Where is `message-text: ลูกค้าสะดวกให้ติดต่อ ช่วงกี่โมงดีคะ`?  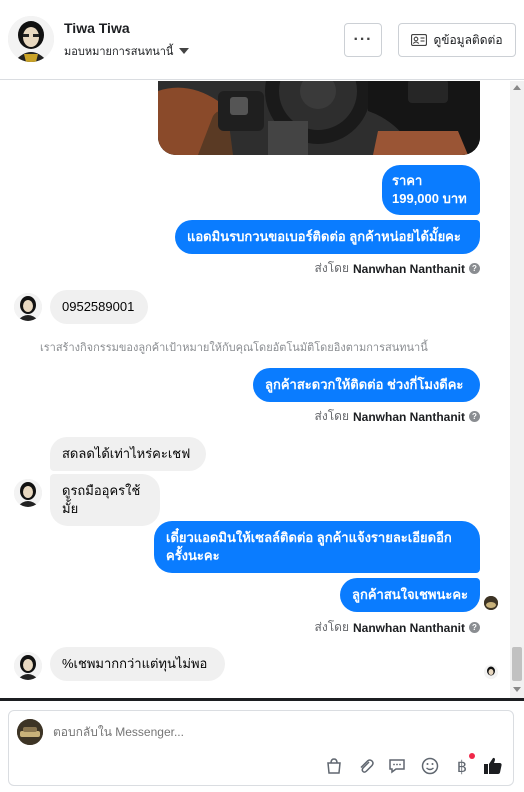 message-text: ลูกค้าสะดวกให้ติดต่อ ช่วงกี่โมงดีคะ is located at coordinates (364, 384).